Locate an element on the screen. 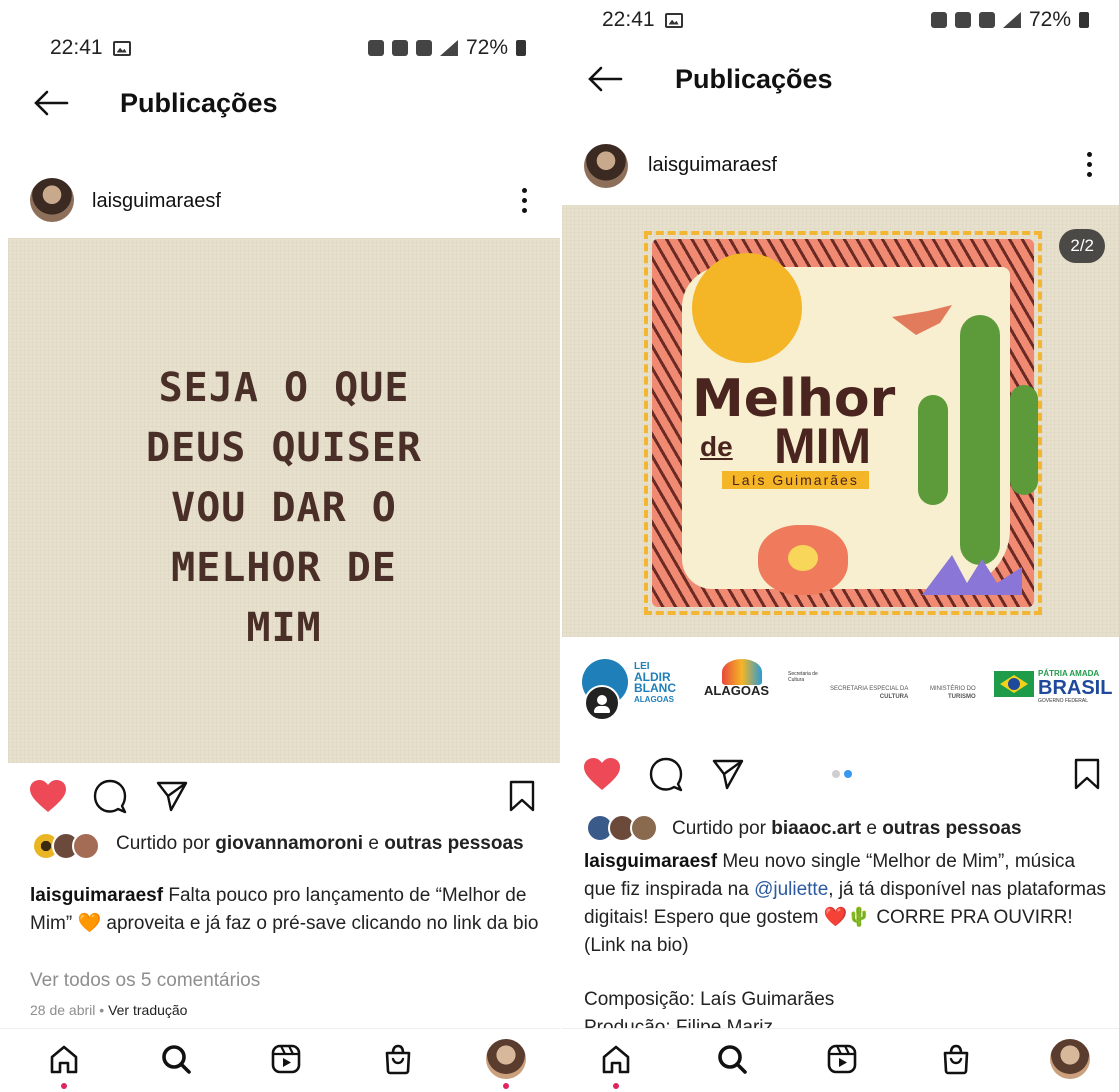  search-icon is located at coordinates (176, 1059).